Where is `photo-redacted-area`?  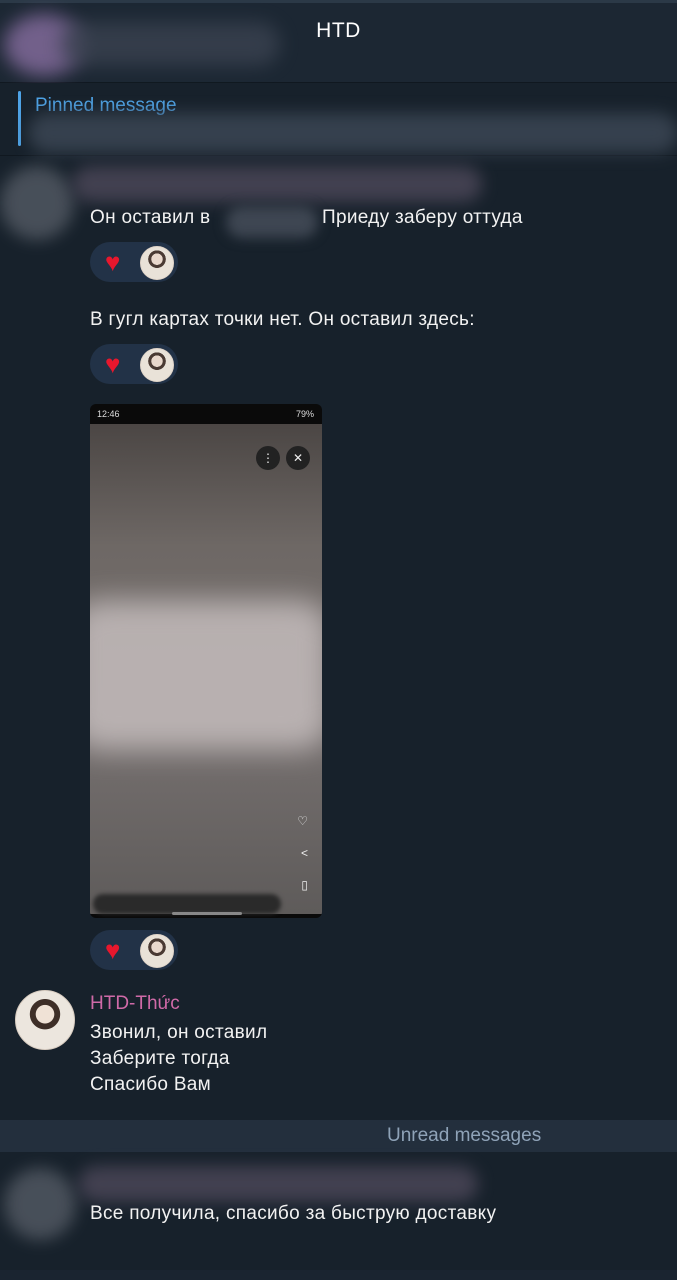
photo-redacted-area is located at coordinates (206, 675).